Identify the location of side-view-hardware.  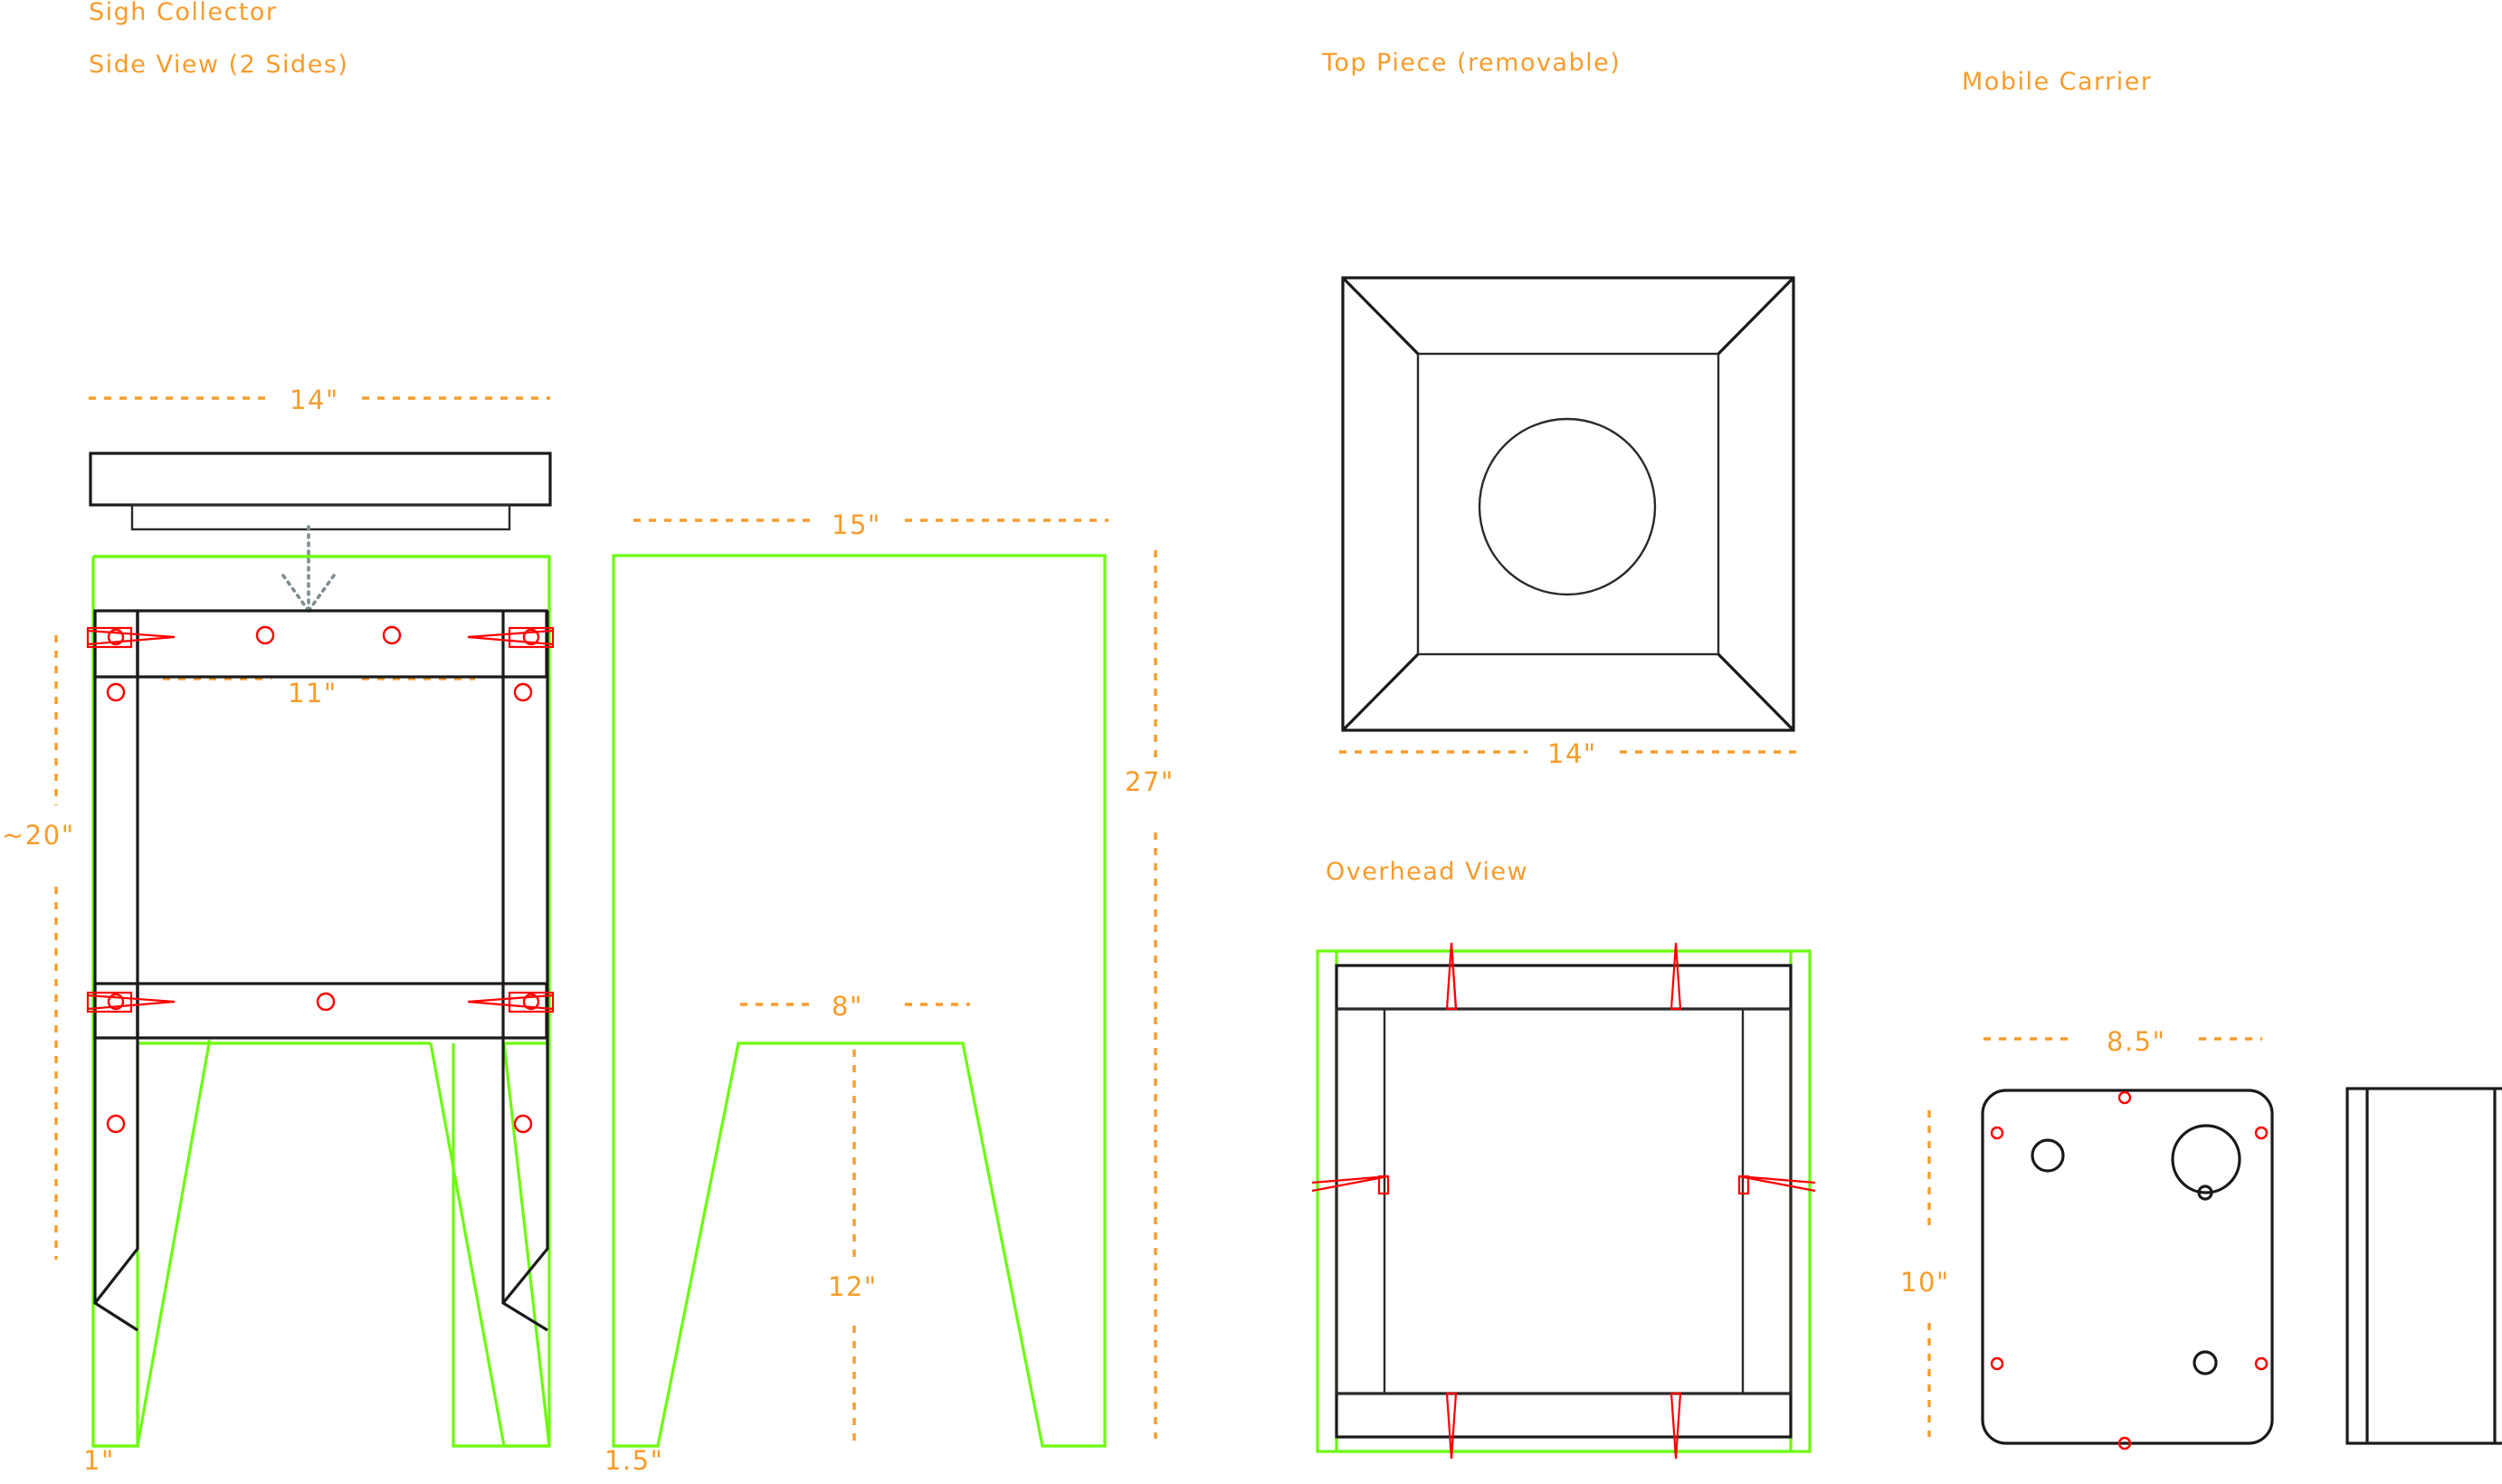
(320, 879).